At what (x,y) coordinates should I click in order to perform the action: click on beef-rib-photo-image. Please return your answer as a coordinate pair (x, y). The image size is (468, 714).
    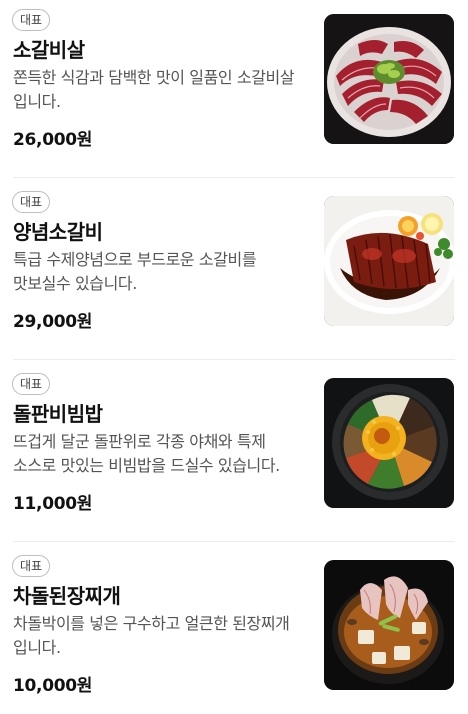
    Looking at the image, I should click on (389, 79).